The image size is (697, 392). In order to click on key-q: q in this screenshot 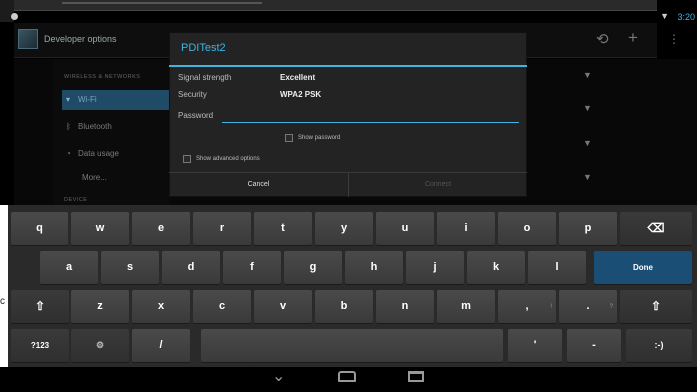, I will do `click(39, 228)`.